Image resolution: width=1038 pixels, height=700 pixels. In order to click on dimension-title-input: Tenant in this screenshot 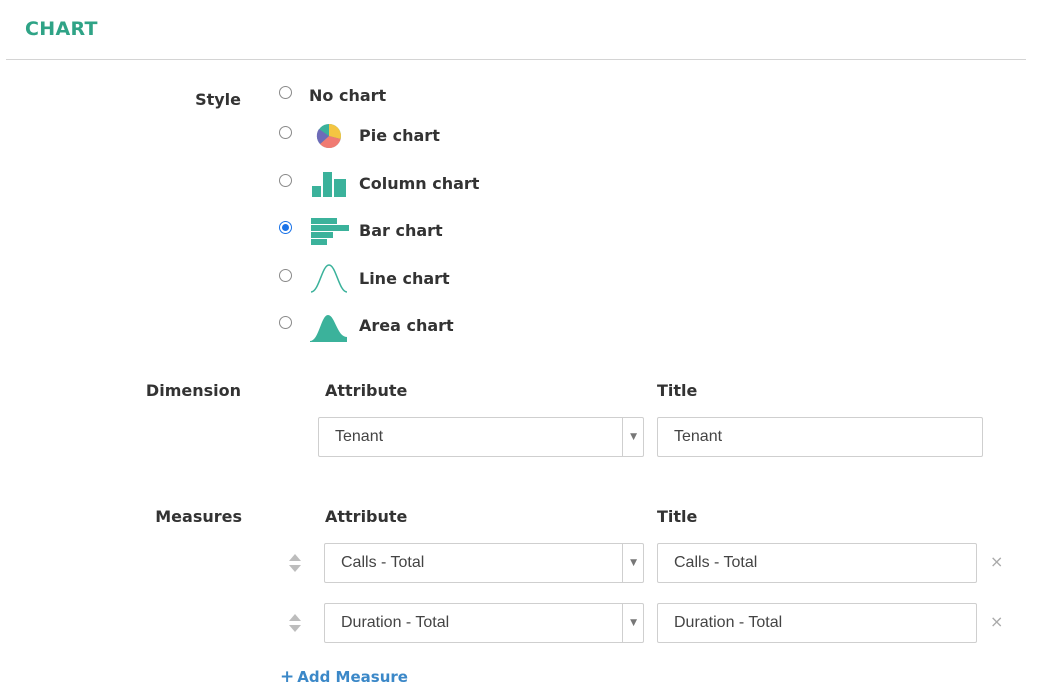, I will do `click(820, 437)`.